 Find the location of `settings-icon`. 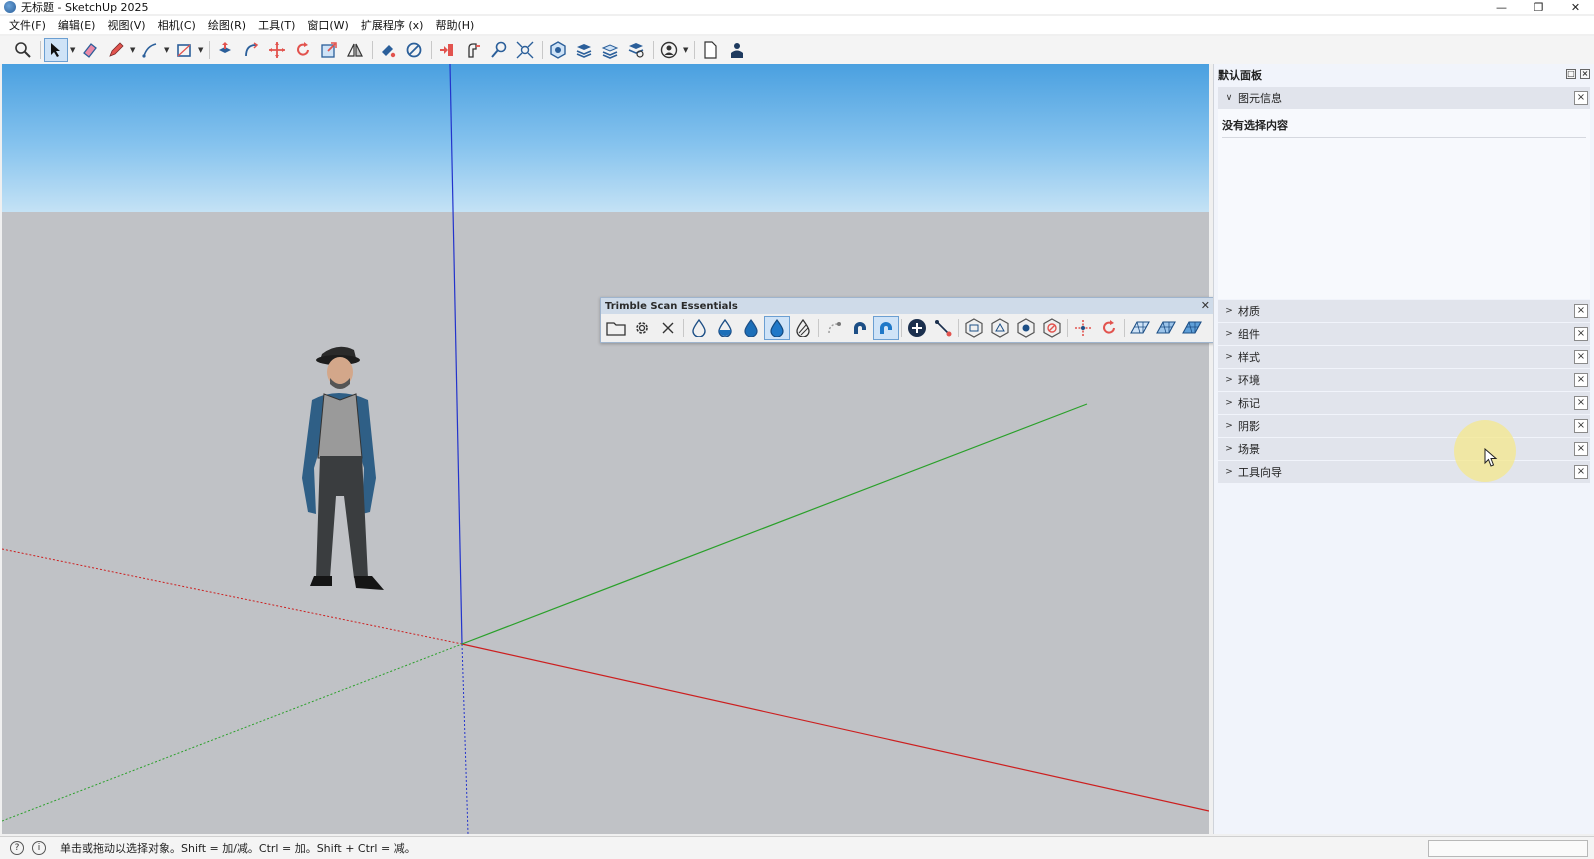

settings-icon is located at coordinates (642, 328).